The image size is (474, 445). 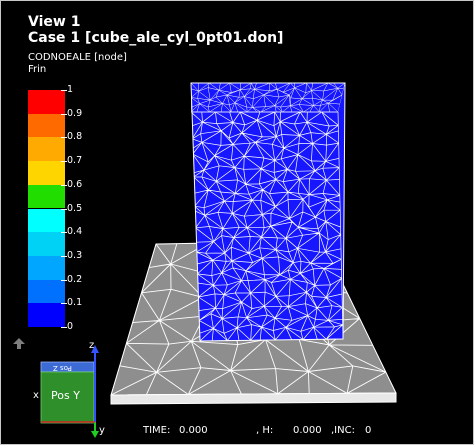 What do you see at coordinates (19, 343) in the screenshot?
I see `home-arrow-icon` at bounding box center [19, 343].